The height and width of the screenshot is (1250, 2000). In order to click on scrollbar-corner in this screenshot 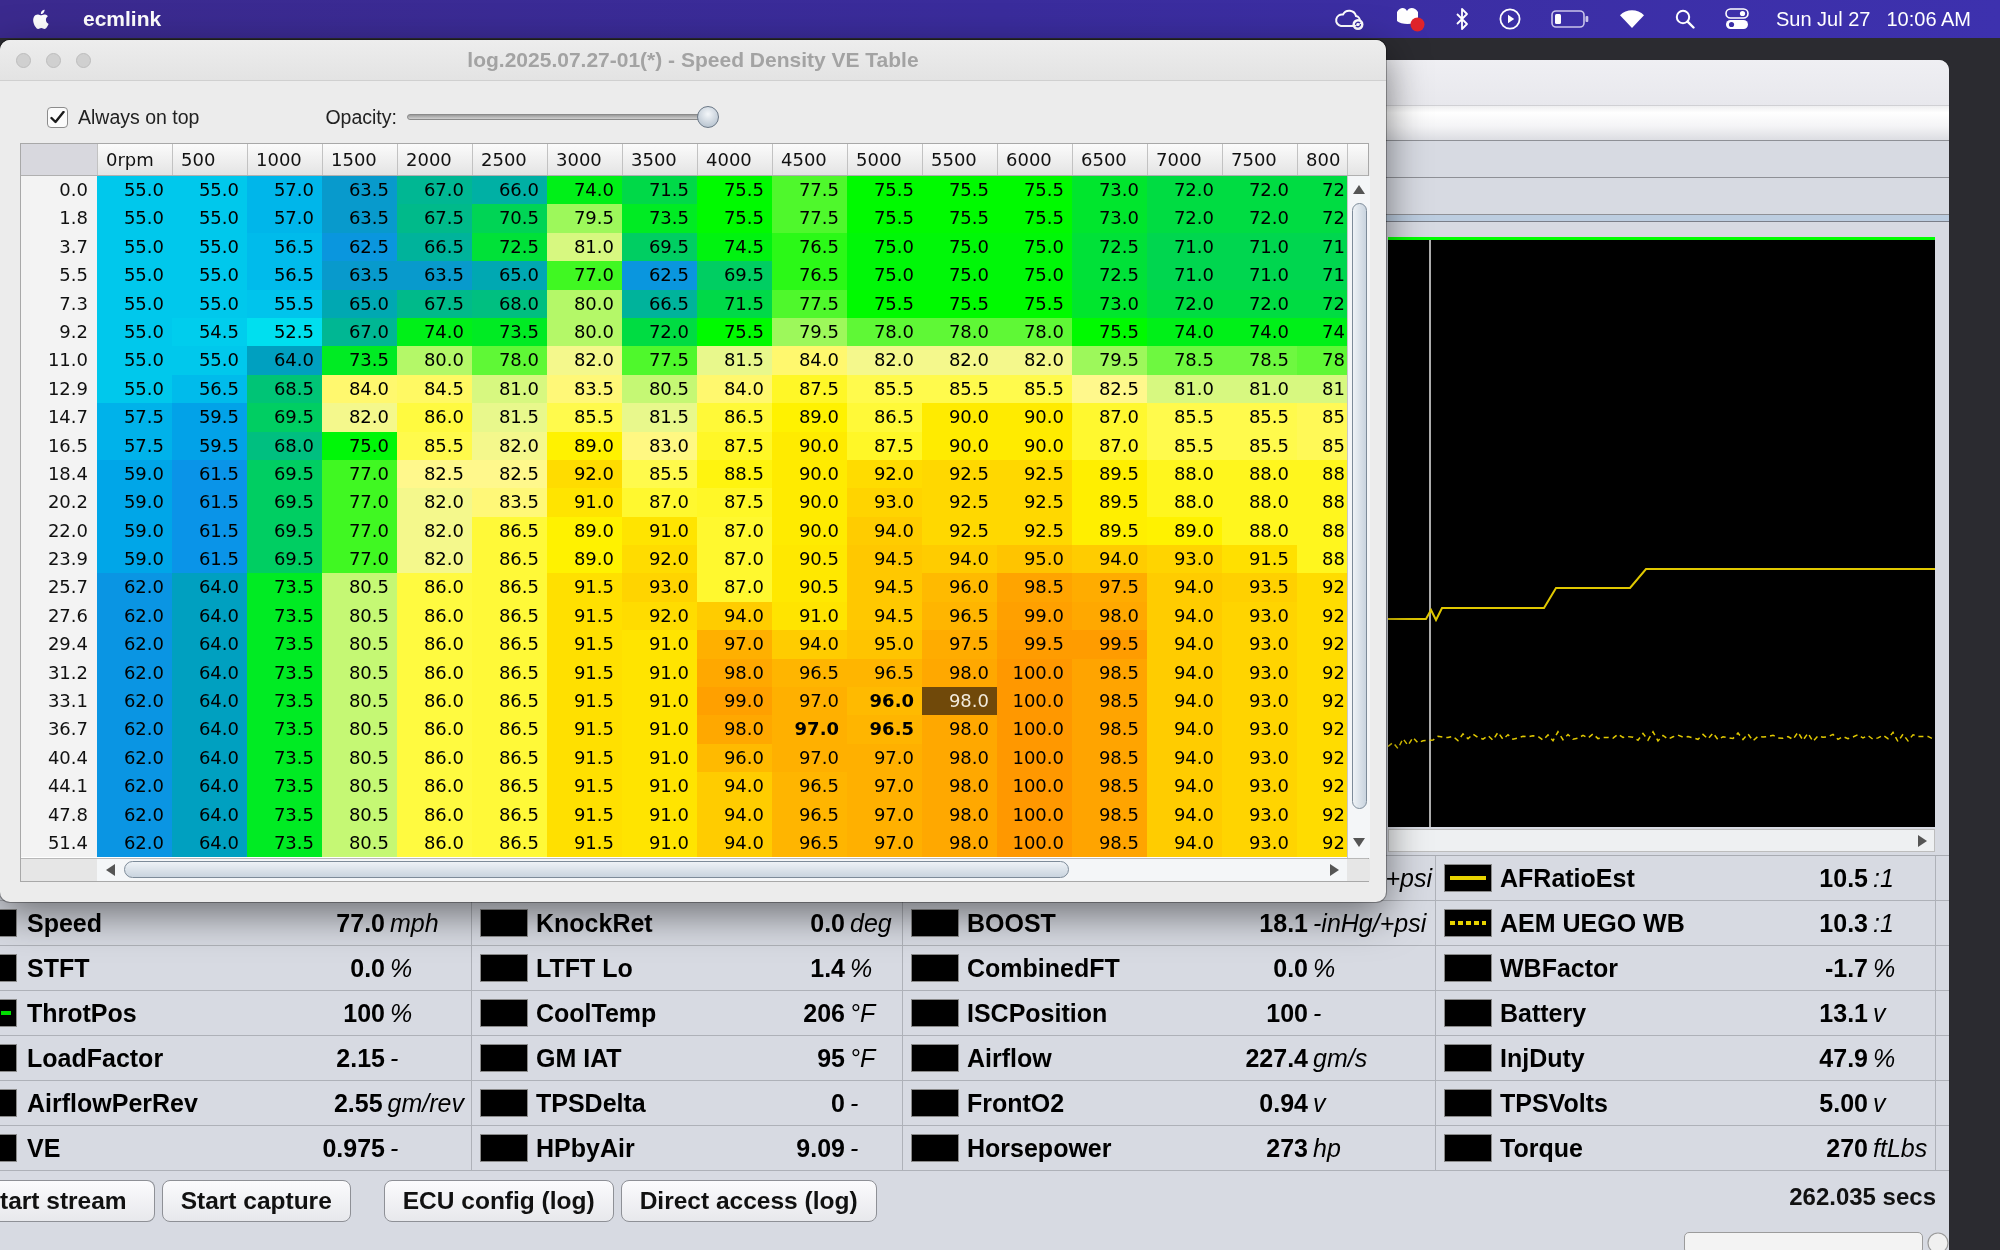, I will do `click(1358, 869)`.